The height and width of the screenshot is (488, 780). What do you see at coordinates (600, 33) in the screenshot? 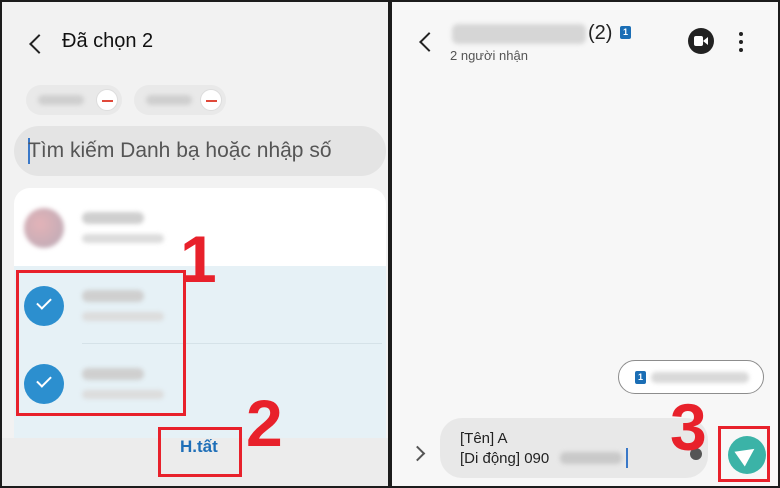
I see `recipient-count: (2)` at bounding box center [600, 33].